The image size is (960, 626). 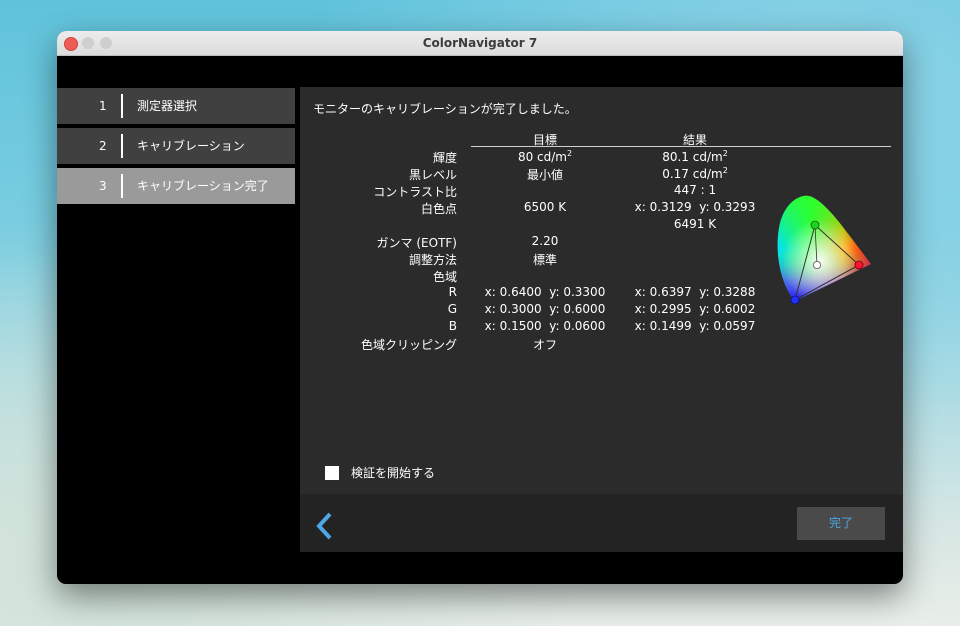 What do you see at coordinates (325, 526) in the screenshot?
I see `chevron-left-icon` at bounding box center [325, 526].